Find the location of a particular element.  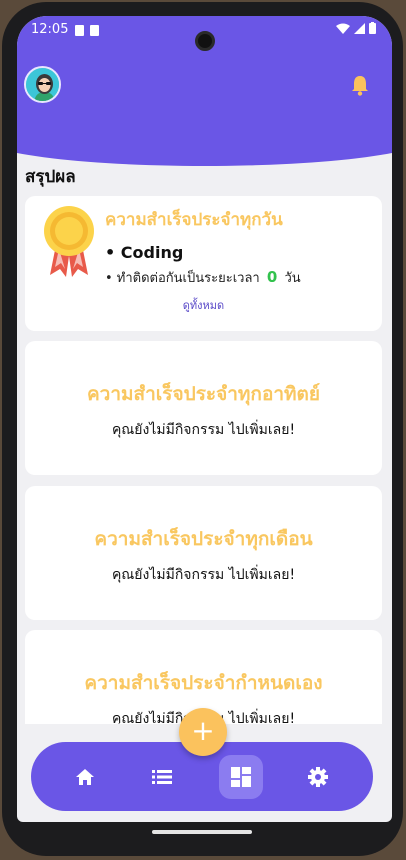

status-time: 12:05 is located at coordinates (50, 29).